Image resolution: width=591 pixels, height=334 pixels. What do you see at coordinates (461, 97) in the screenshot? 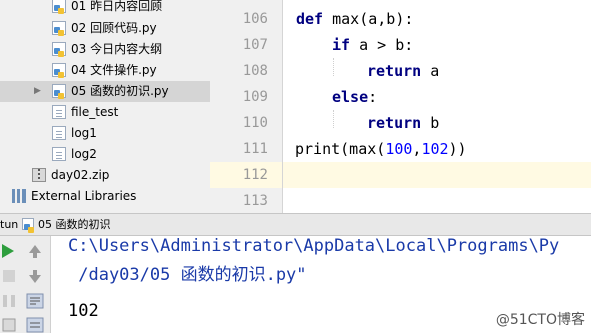
I see `code-line: else:` at bounding box center [461, 97].